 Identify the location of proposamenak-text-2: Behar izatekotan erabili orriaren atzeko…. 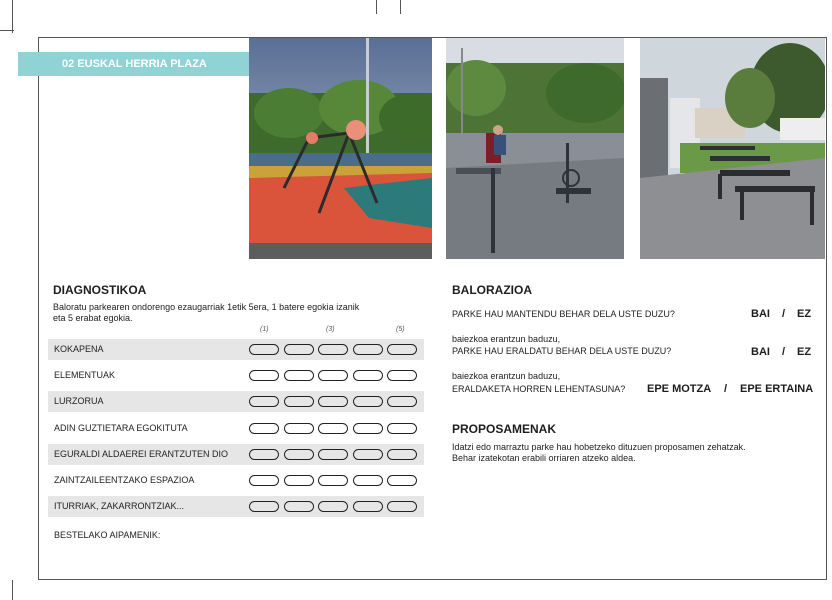
(544, 458).